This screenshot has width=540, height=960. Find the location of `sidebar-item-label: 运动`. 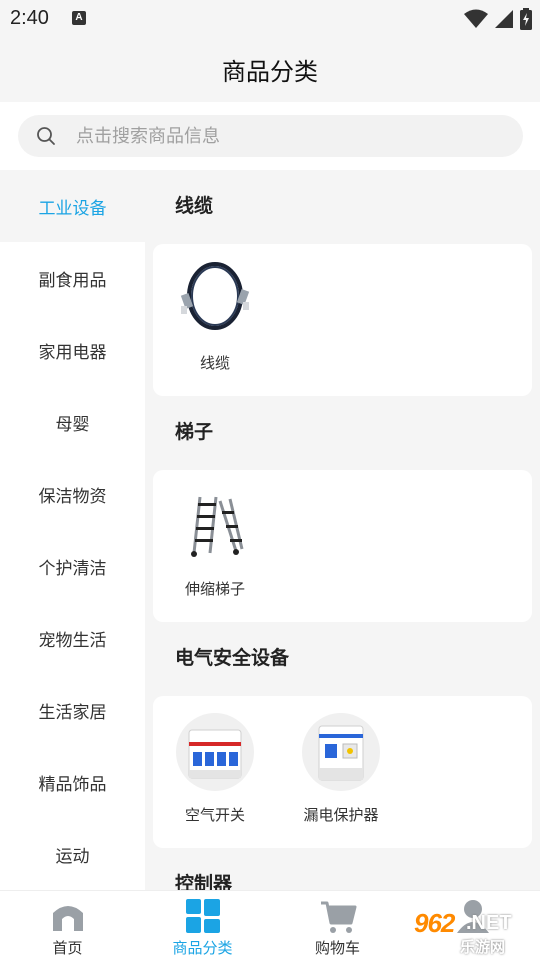

sidebar-item-label: 运动 is located at coordinates (72, 856).